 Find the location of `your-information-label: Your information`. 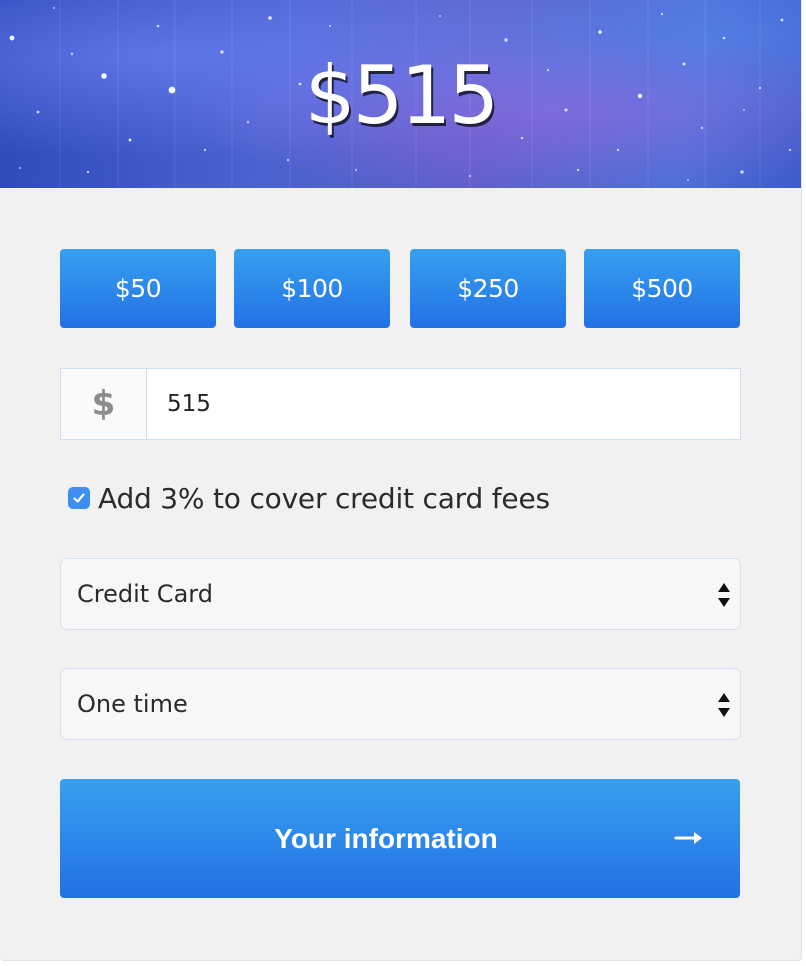

your-information-label: Your information is located at coordinates (386, 838).